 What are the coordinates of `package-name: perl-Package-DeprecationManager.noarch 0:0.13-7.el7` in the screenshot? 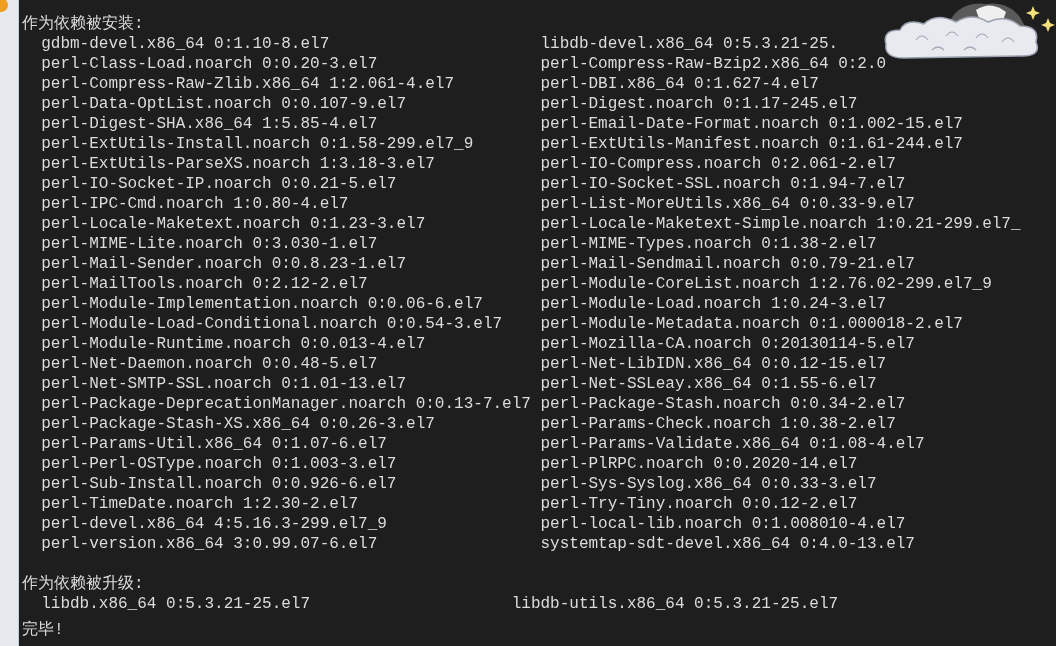 It's located at (286, 404).